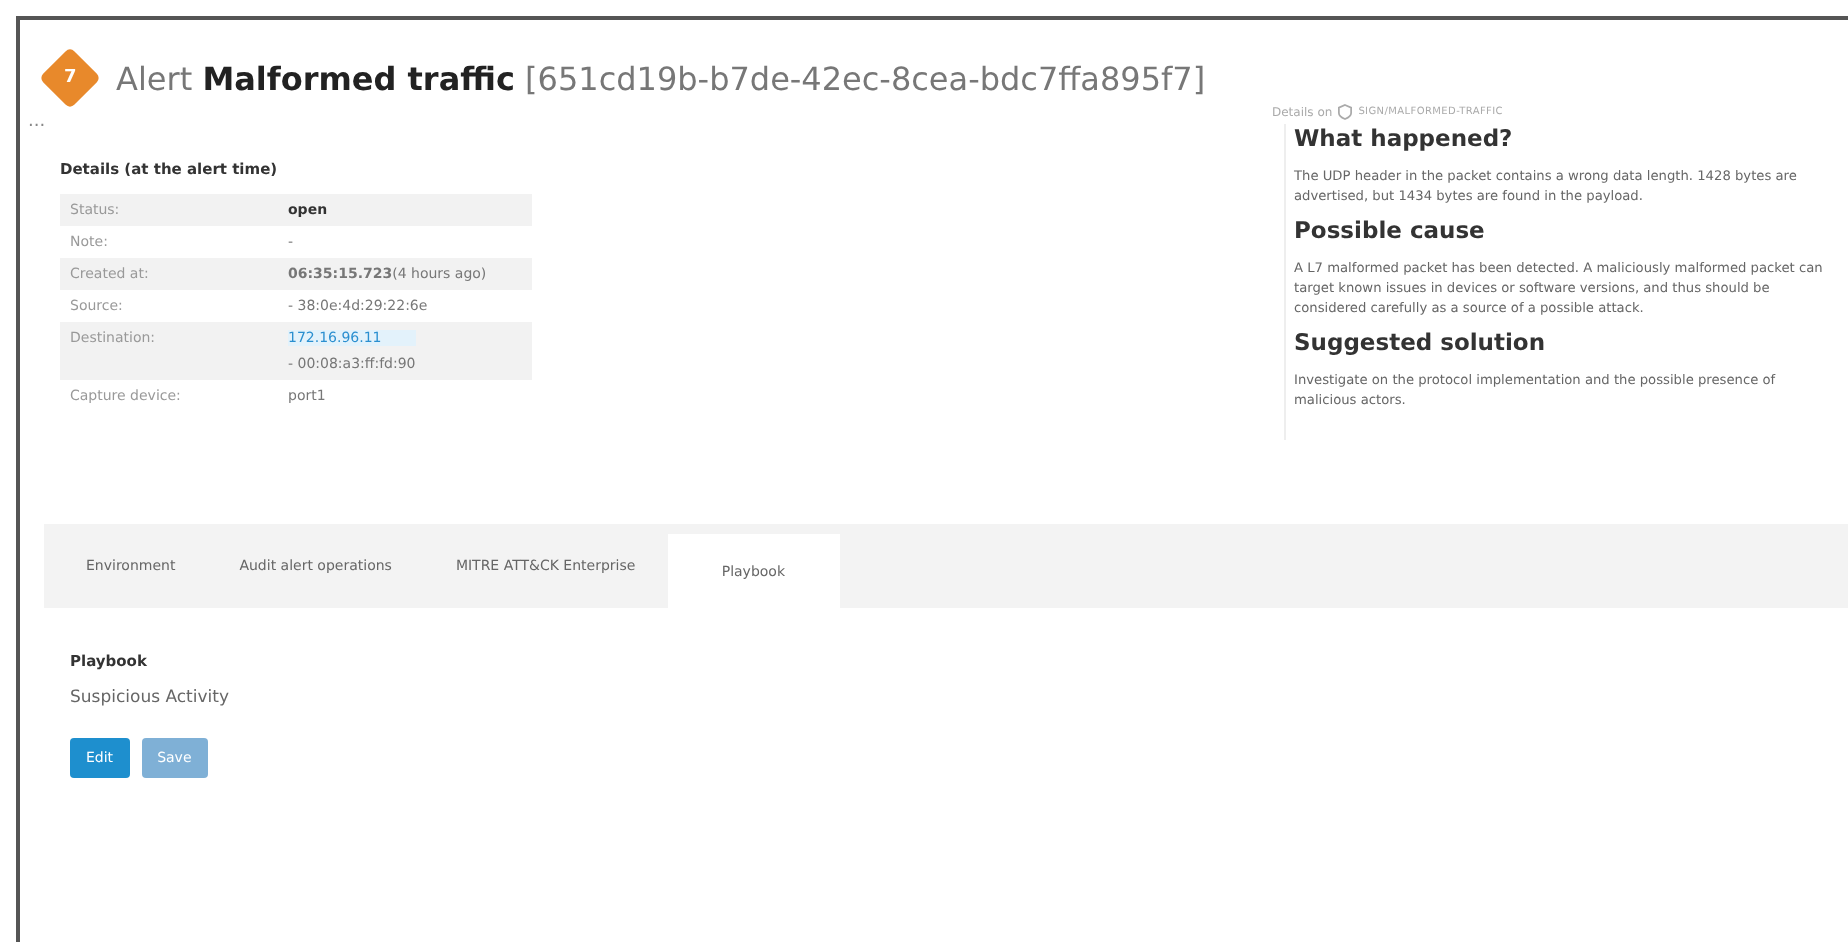 The height and width of the screenshot is (942, 1848). I want to click on alert-badge: 7, so click(70, 78).